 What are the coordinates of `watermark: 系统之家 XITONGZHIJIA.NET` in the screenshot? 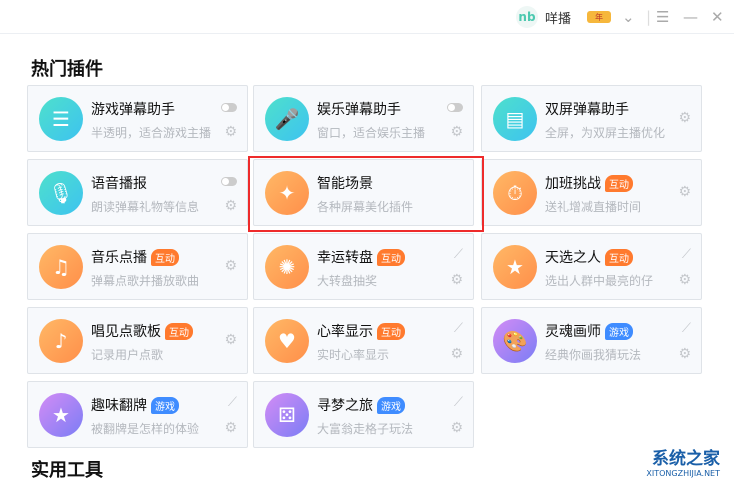 It's located at (683, 461).